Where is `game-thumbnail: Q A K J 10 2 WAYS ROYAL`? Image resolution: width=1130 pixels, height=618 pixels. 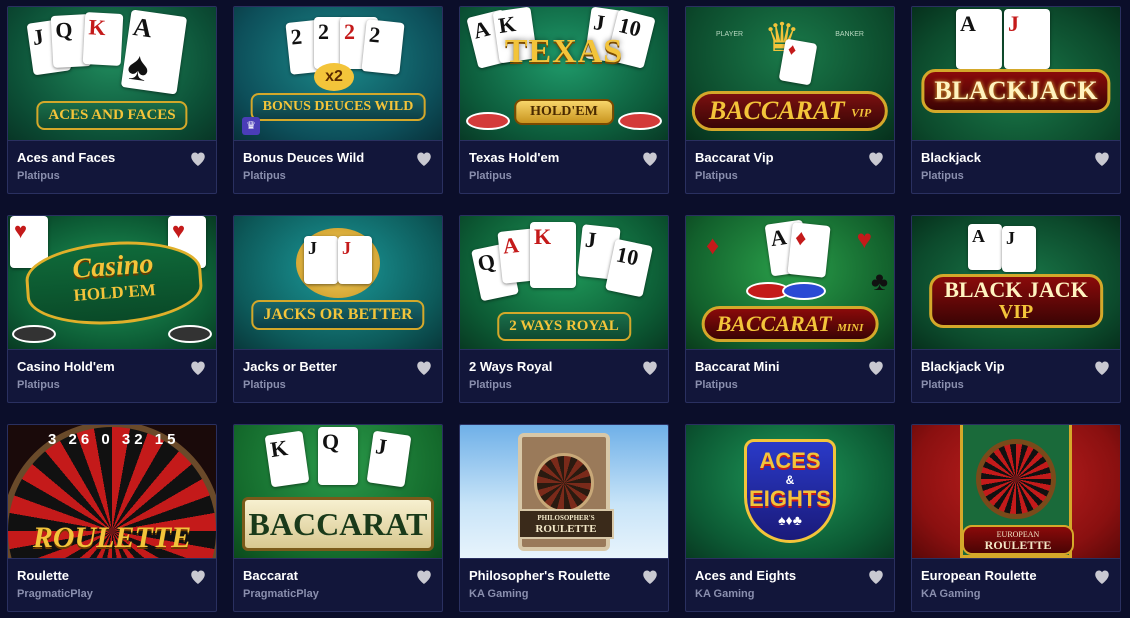
game-thumbnail: Q A K J 10 2 WAYS ROYAL is located at coordinates (564, 283).